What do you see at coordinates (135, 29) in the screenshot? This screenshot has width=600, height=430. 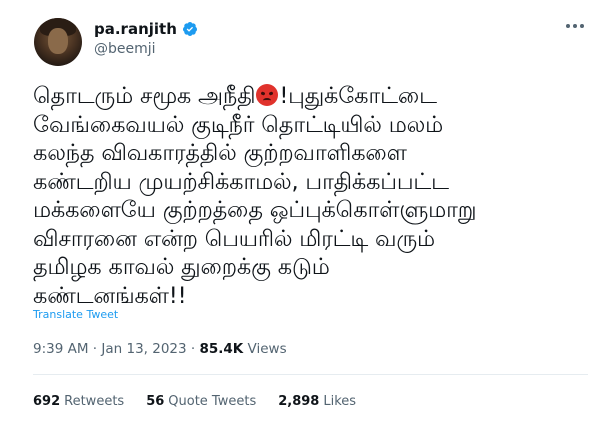 I see `author-name: pa.ranjith` at bounding box center [135, 29].